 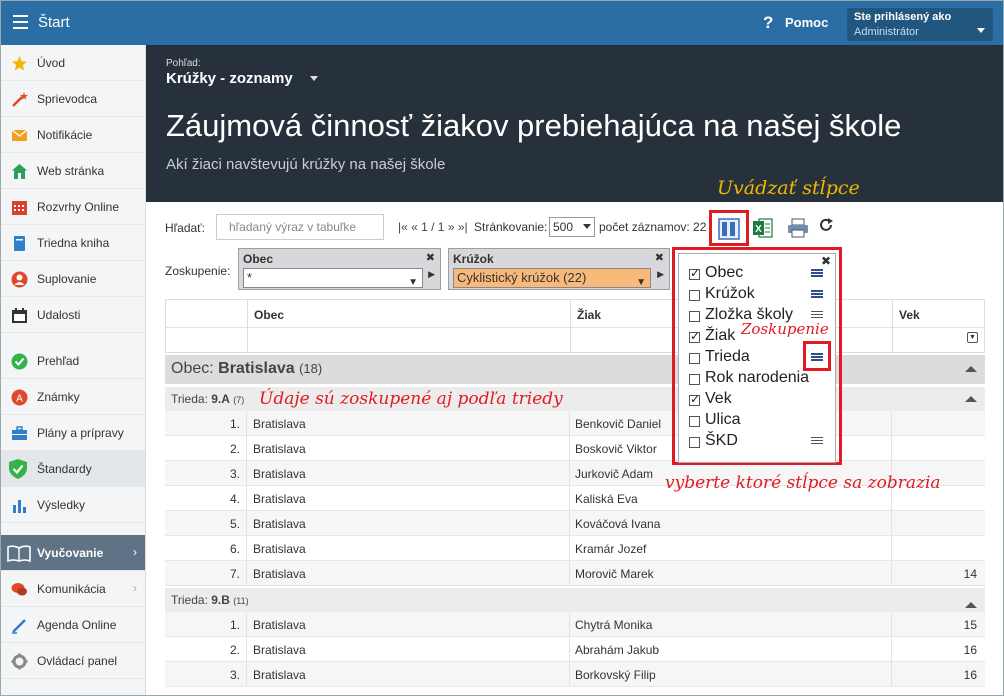 What do you see at coordinates (575, 624) in the screenshot?
I see `table-row: 1. Bratislava Chytrá Monika 15` at bounding box center [575, 624].